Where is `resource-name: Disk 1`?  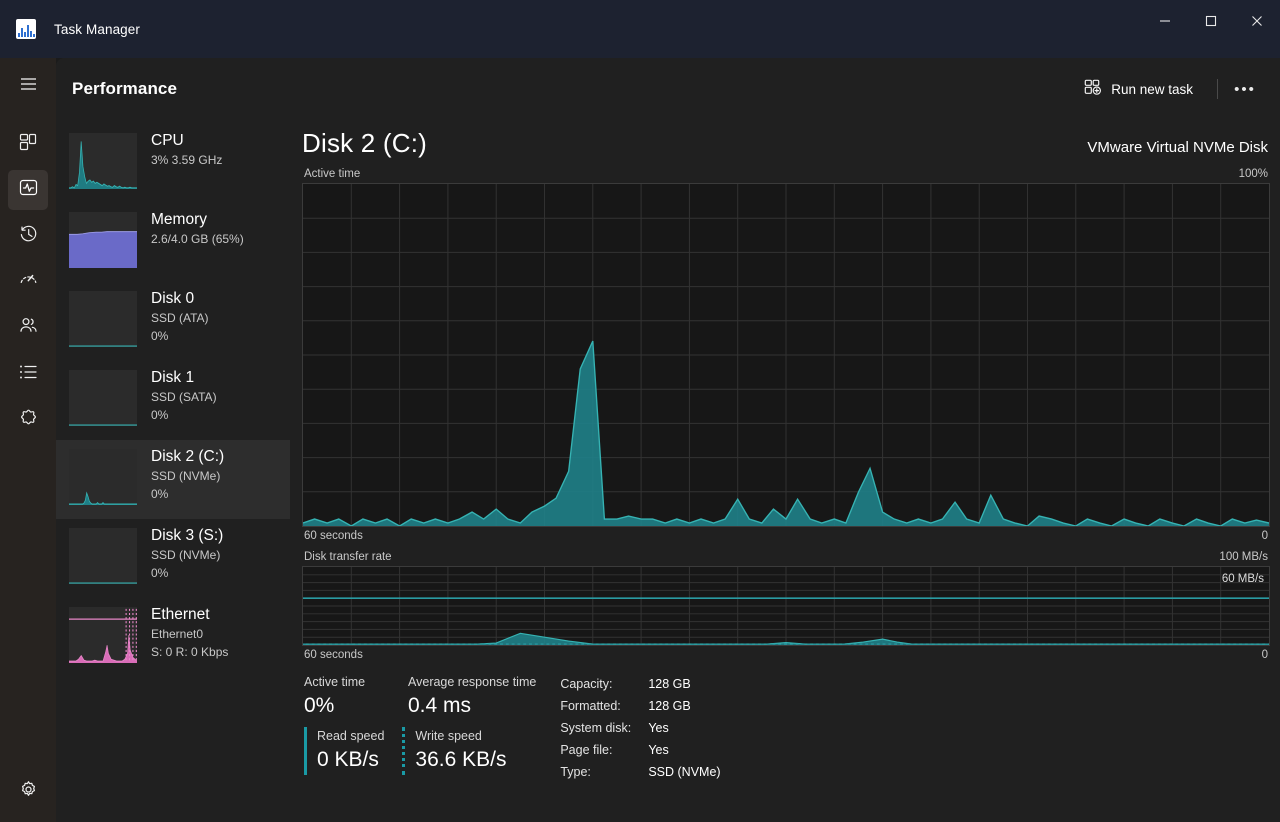 resource-name: Disk 1 is located at coordinates (173, 377).